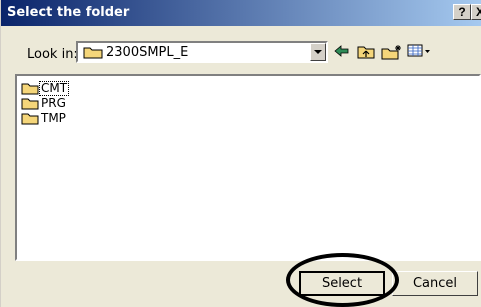 The height and width of the screenshot is (307, 481). What do you see at coordinates (318, 52) in the screenshot?
I see `dropdown-arrow-icon` at bounding box center [318, 52].